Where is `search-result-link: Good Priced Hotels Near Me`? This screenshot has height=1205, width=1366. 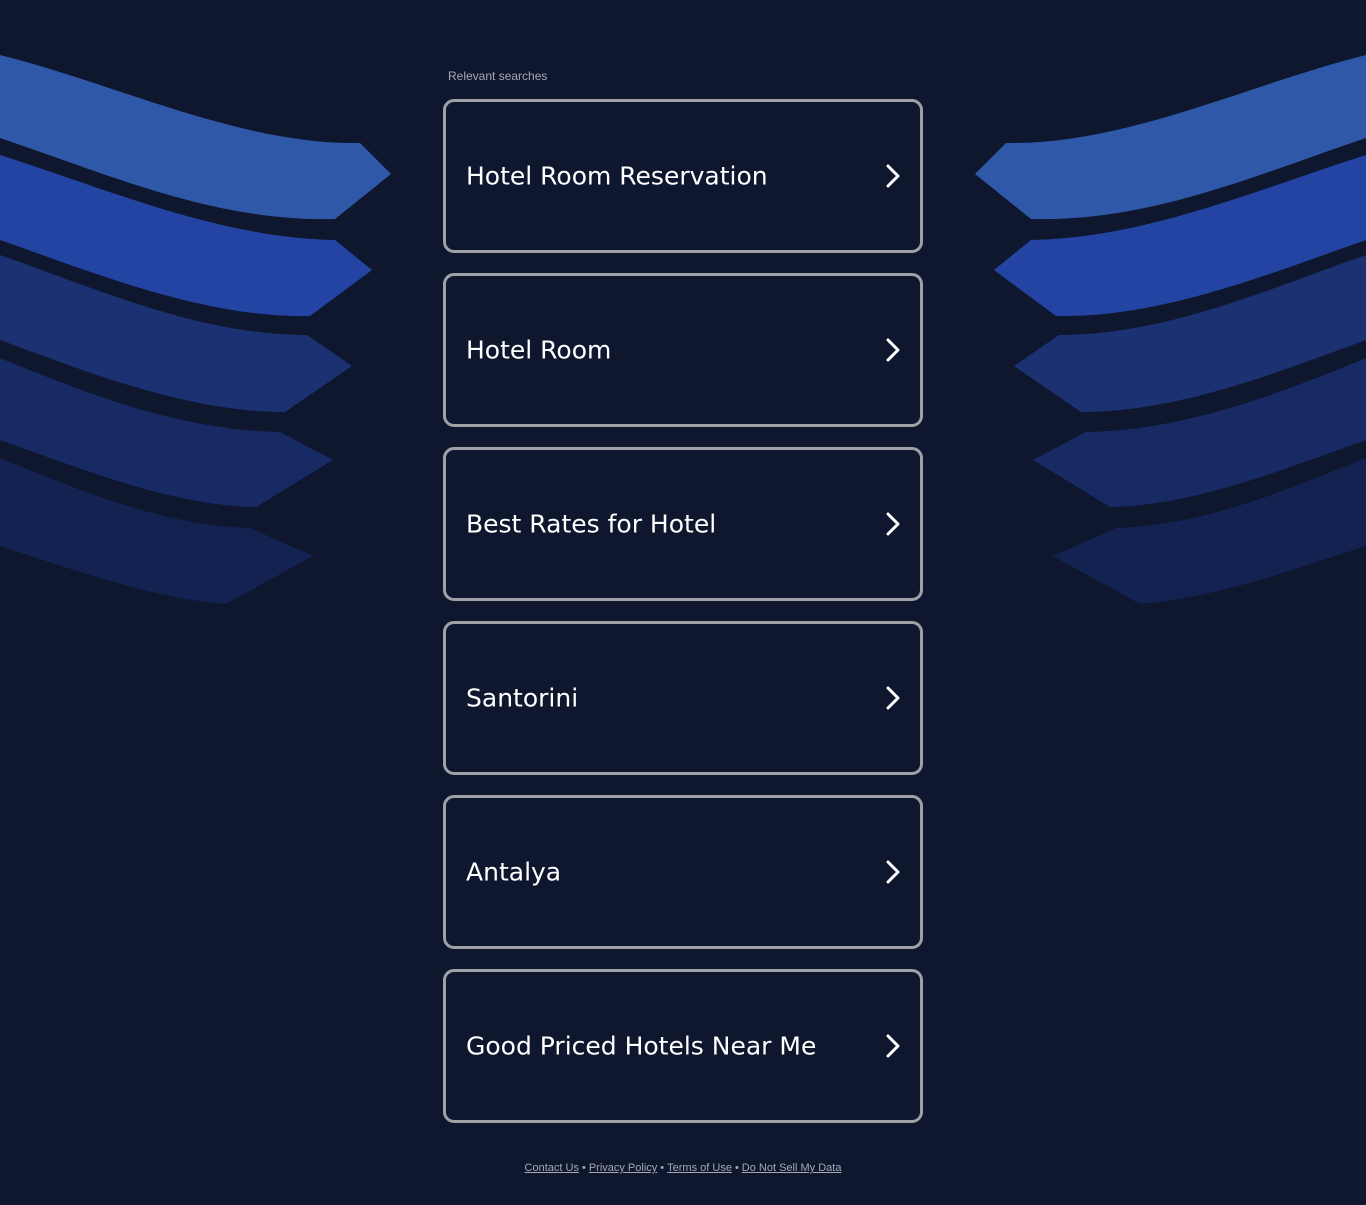
search-result-link: Good Priced Hotels Near Me is located at coordinates (683, 1046).